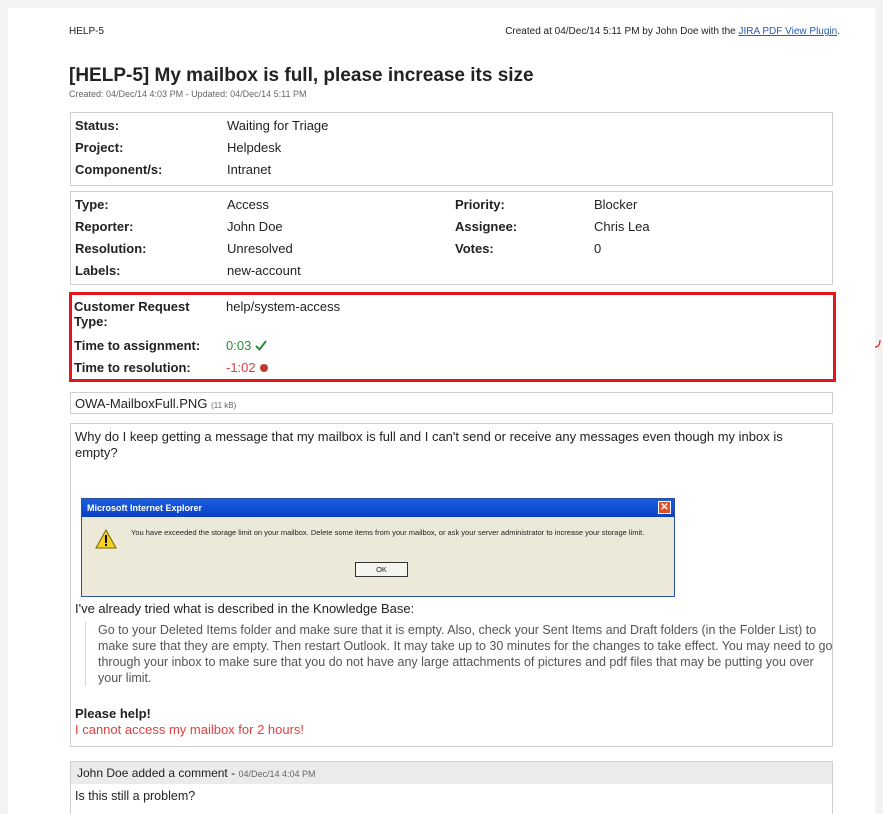 This screenshot has height=814, width=883. I want to click on dialog-title: Microsoft Internet Explorer, so click(145, 508).